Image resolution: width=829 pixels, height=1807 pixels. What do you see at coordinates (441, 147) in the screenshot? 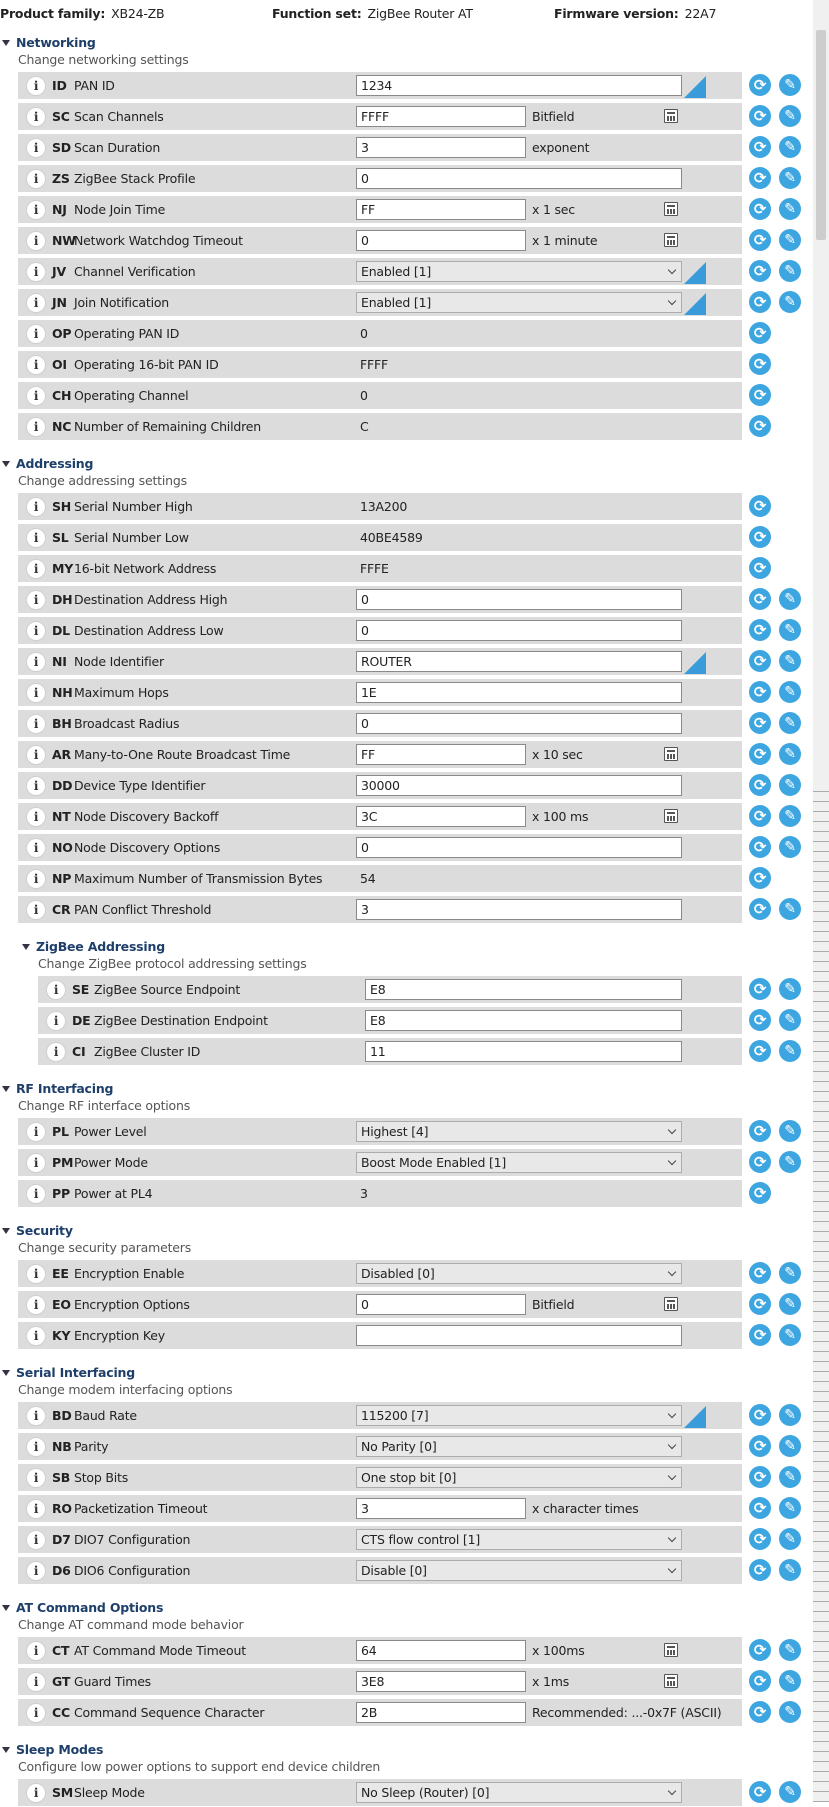
I see `value-input: 3` at bounding box center [441, 147].